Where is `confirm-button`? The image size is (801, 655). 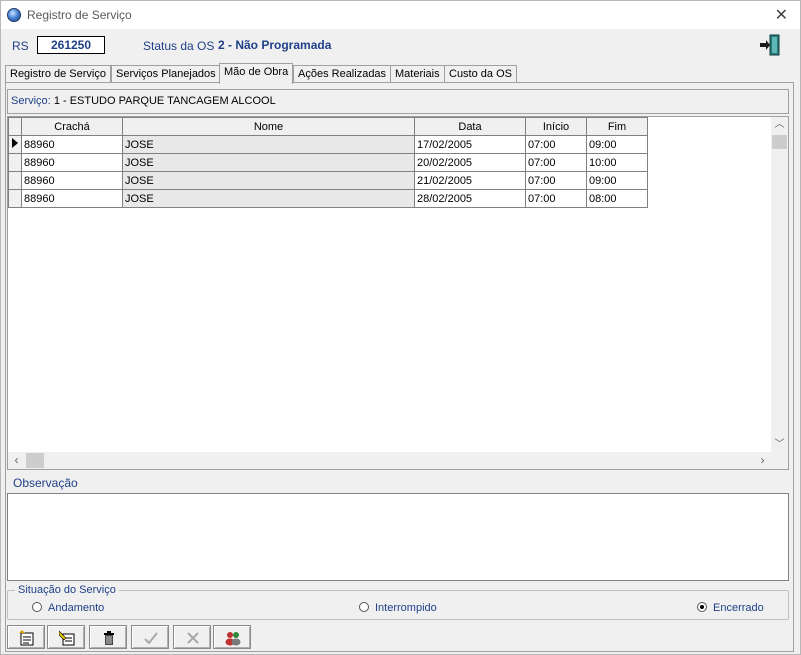
confirm-button is located at coordinates (150, 637).